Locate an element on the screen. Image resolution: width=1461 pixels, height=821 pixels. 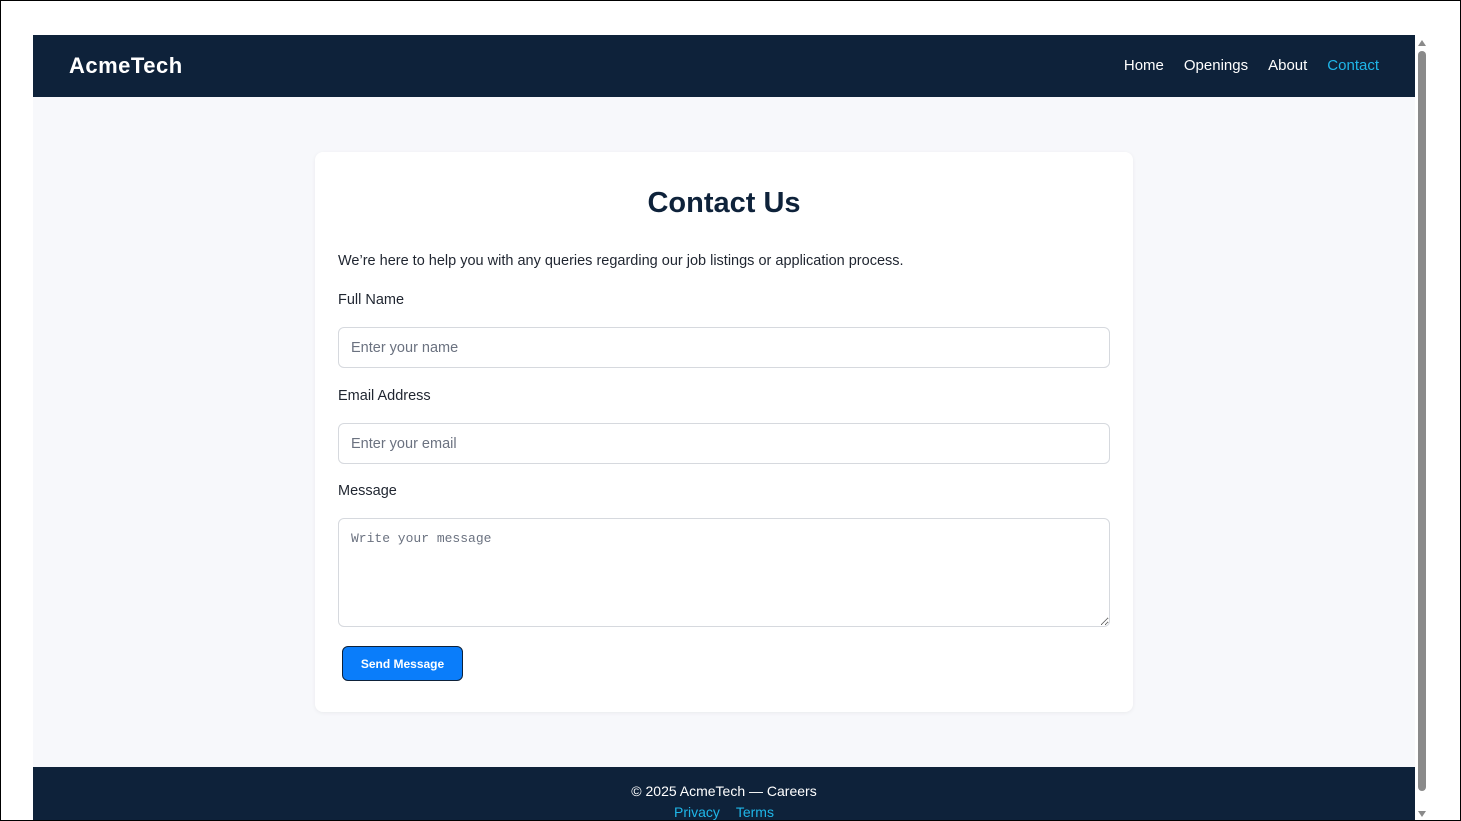
footer-link-privacy: Privacy is located at coordinates (697, 812).